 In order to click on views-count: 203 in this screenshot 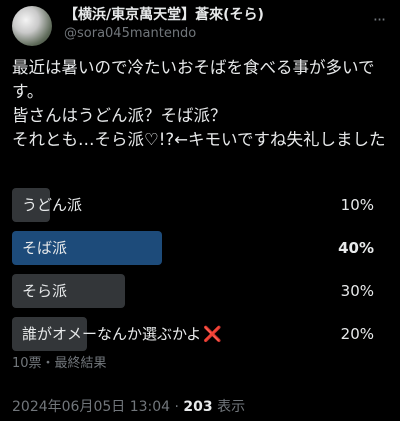, I will do `click(198, 407)`.